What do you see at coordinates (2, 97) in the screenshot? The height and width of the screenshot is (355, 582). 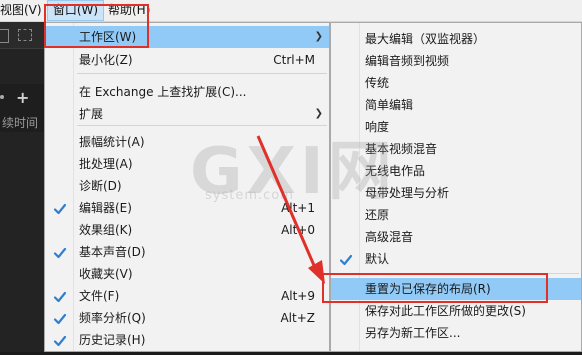 I see `dot-icon` at bounding box center [2, 97].